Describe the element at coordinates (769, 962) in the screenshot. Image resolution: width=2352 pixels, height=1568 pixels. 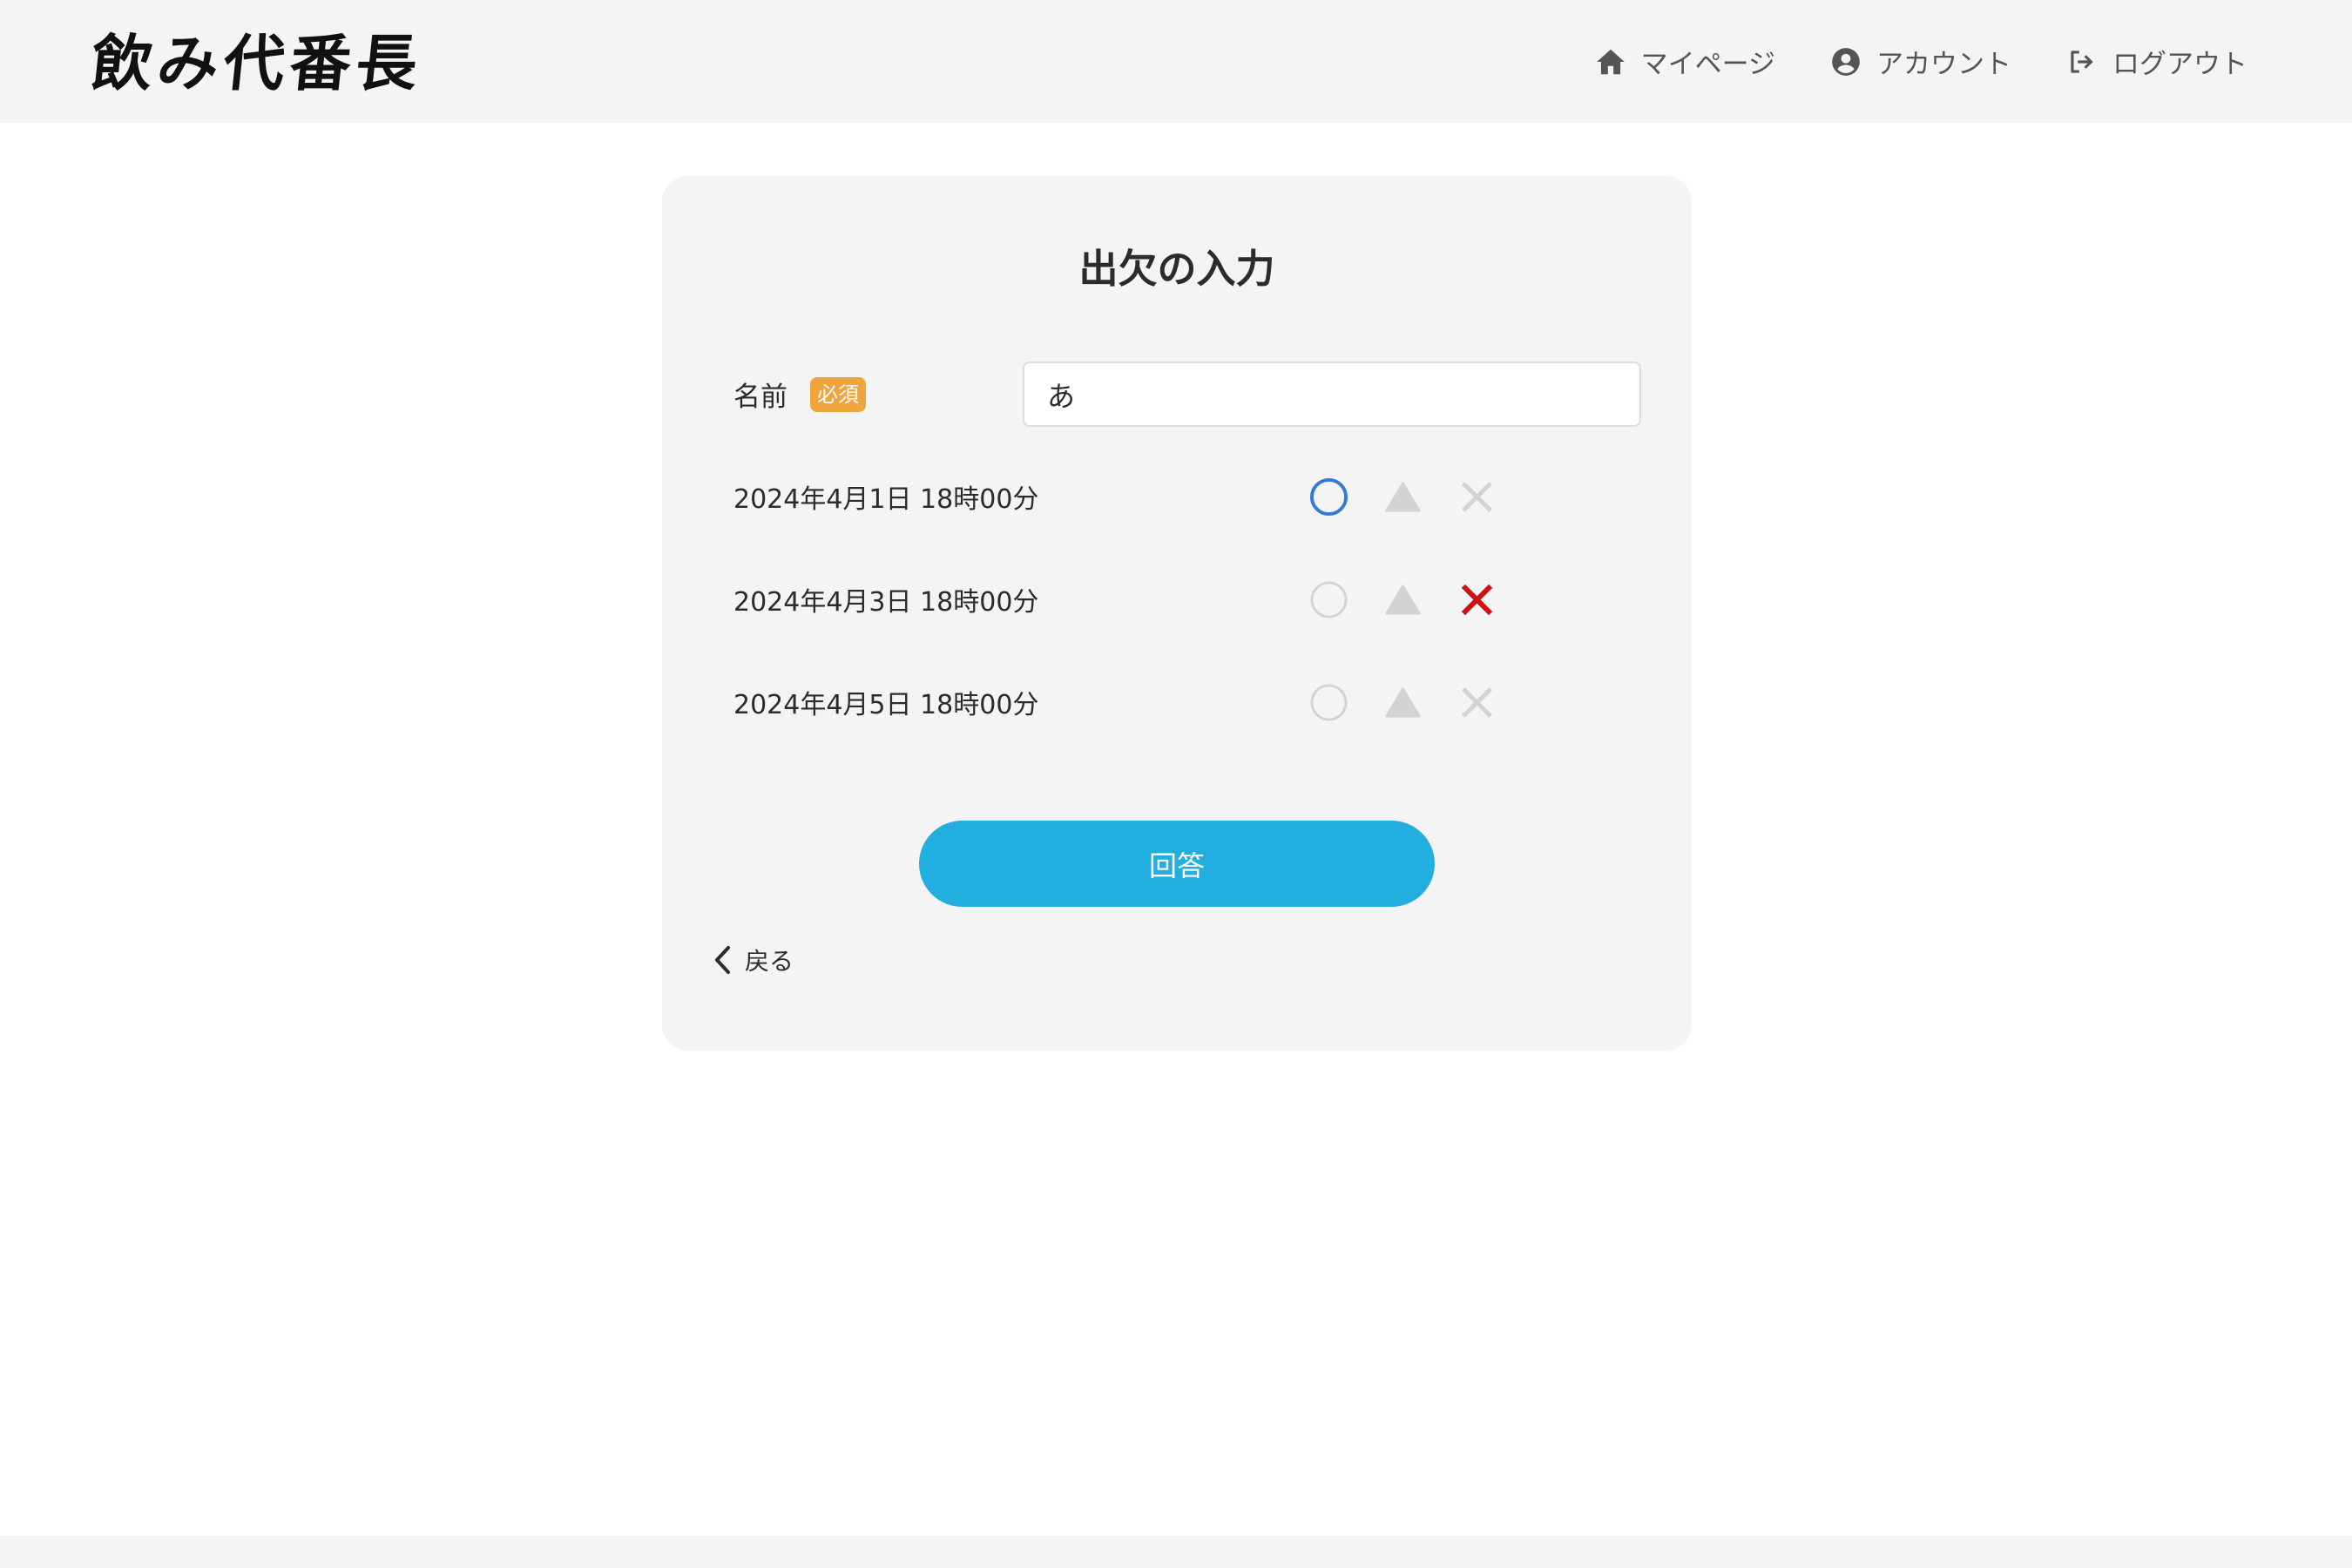
I see `back-label: 戻る` at that location.